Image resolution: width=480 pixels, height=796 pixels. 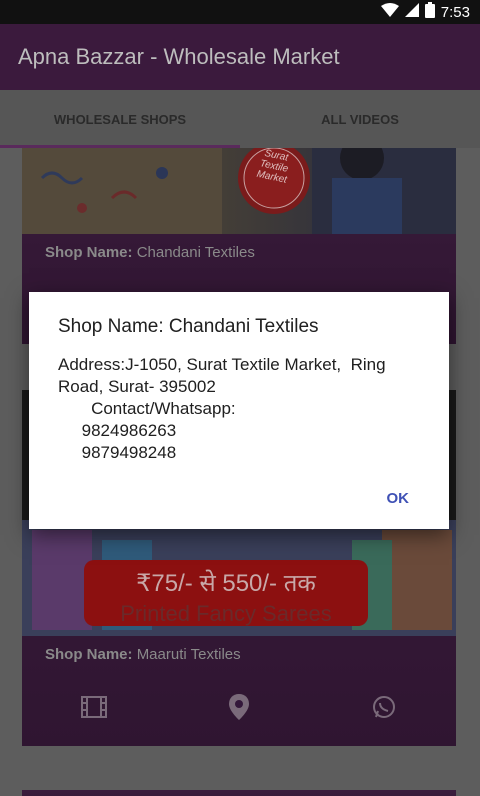 What do you see at coordinates (226, 583) in the screenshot?
I see `price-banner-price: ₹75/- से 550/- तक` at bounding box center [226, 583].